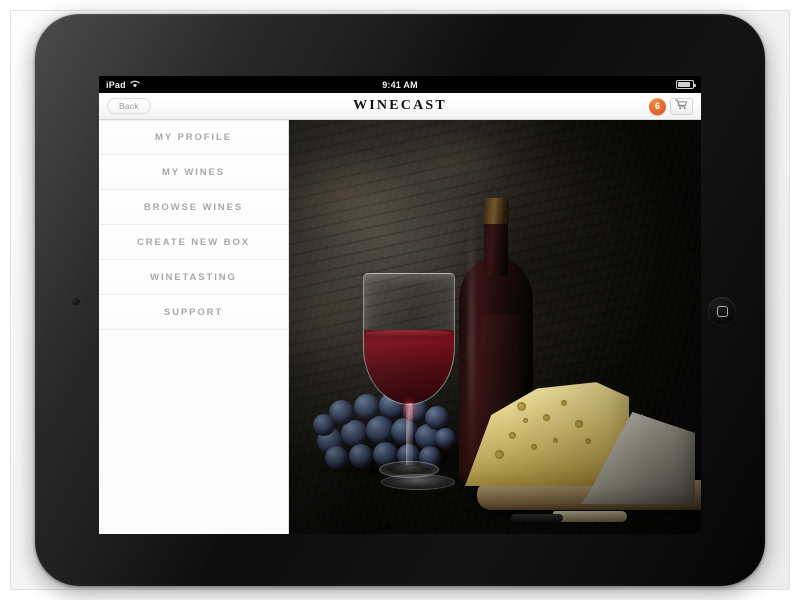  What do you see at coordinates (193, 312) in the screenshot?
I see `sidebar-item-support: SUPPORT` at bounding box center [193, 312].